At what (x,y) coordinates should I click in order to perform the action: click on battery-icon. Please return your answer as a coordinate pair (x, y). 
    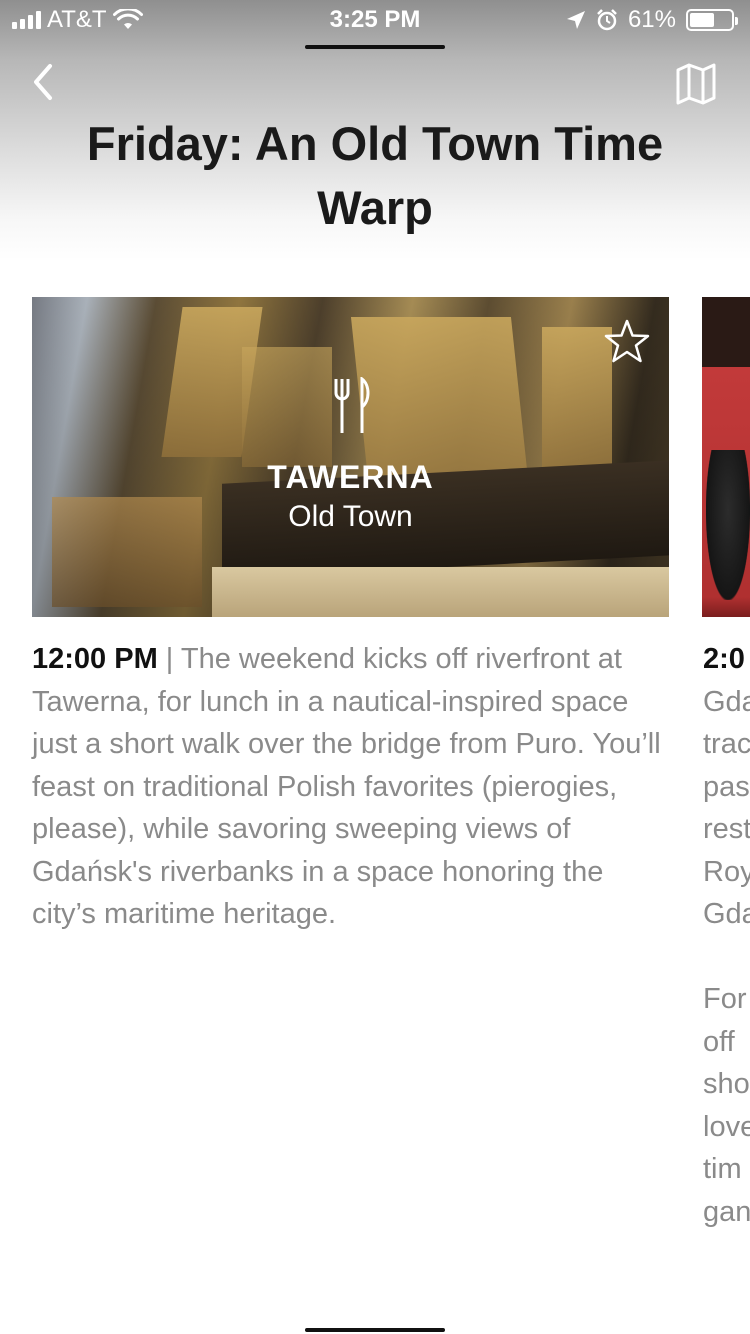
    Looking at the image, I should click on (712, 20).